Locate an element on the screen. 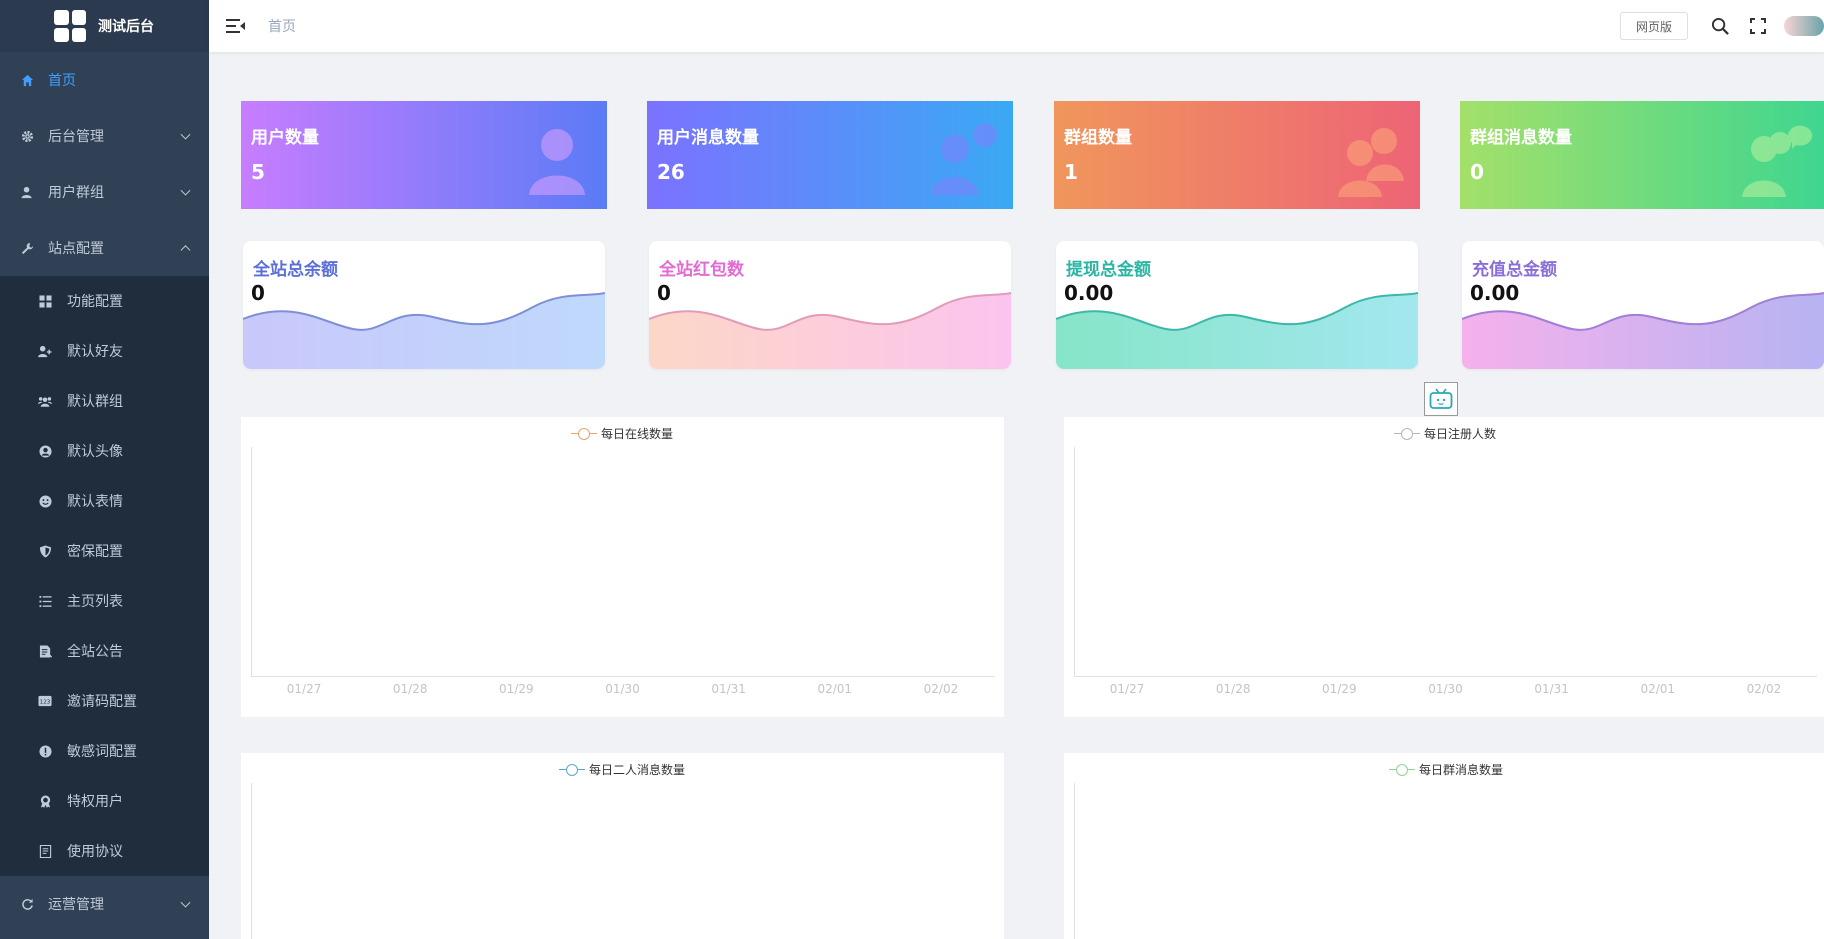 The width and height of the screenshot is (1824, 939). chart-legend: 每日群消息数量 is located at coordinates (1446, 769).